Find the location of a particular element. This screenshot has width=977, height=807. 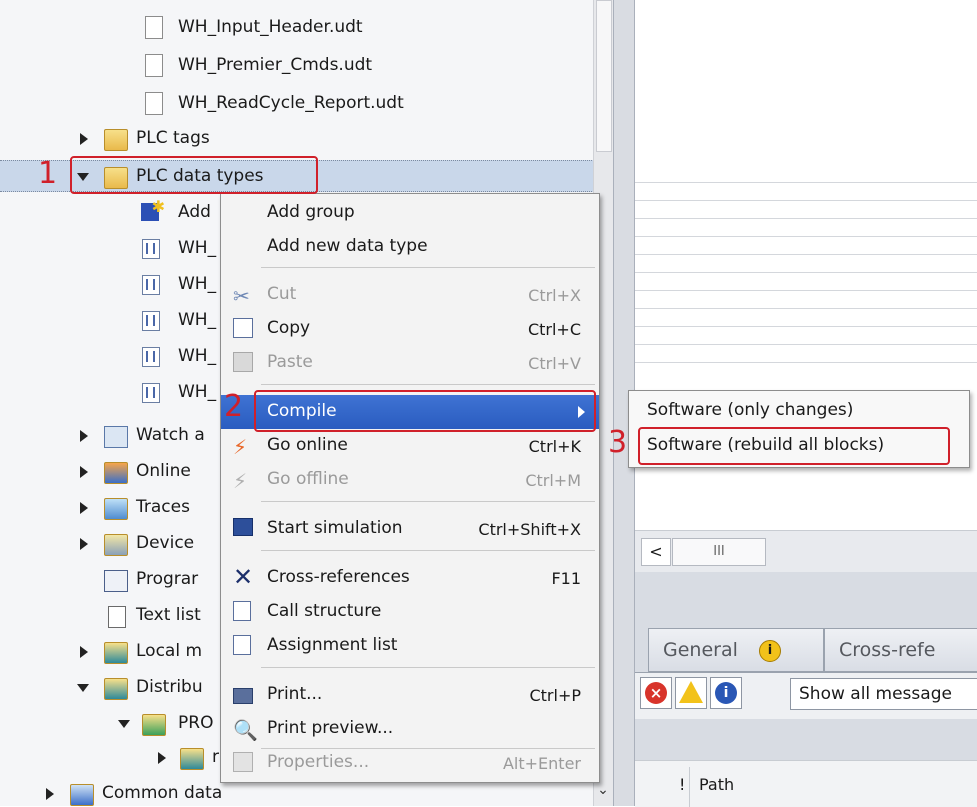

warning-icon is located at coordinates (691, 692).